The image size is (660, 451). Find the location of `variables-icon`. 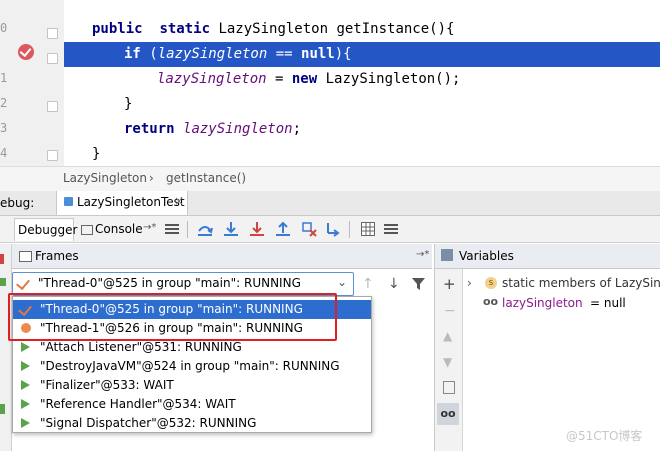

variables-icon is located at coordinates (447, 255).